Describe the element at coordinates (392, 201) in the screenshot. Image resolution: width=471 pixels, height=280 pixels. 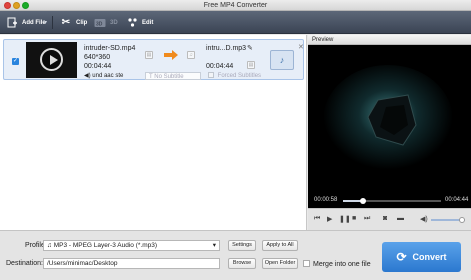
I see `playback-progress` at that location.